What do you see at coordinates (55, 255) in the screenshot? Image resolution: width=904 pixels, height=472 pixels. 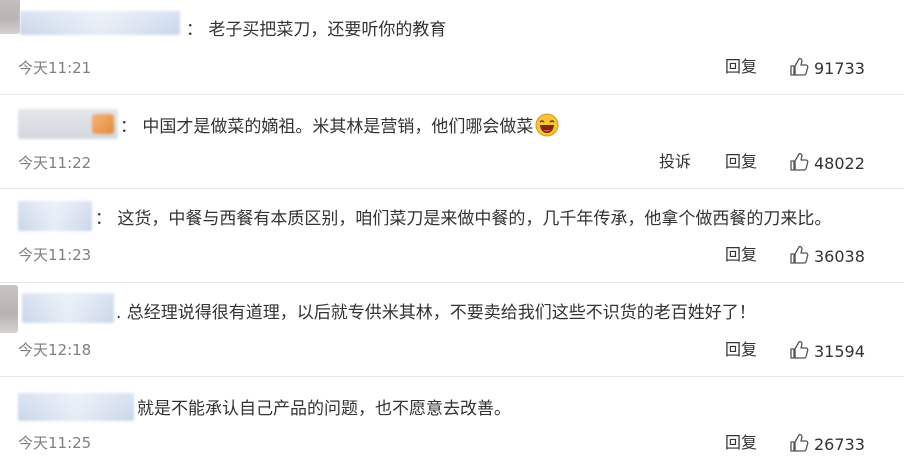 I see `comment-time: 今天11:23` at bounding box center [55, 255].